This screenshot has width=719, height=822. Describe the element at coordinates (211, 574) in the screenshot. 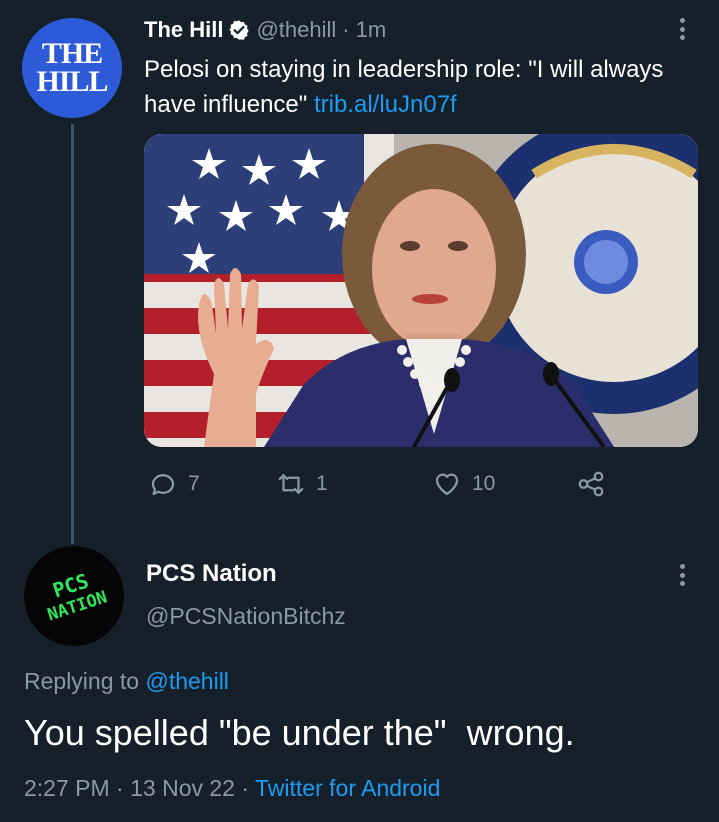

I see `reply-author-name: PCS Nation` at that location.